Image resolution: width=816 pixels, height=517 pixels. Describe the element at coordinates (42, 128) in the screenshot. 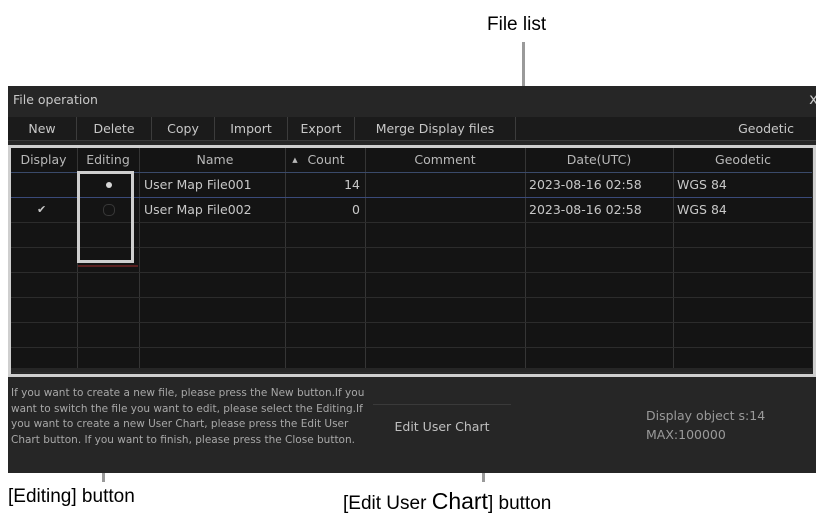

I see `new-button: New` at that location.